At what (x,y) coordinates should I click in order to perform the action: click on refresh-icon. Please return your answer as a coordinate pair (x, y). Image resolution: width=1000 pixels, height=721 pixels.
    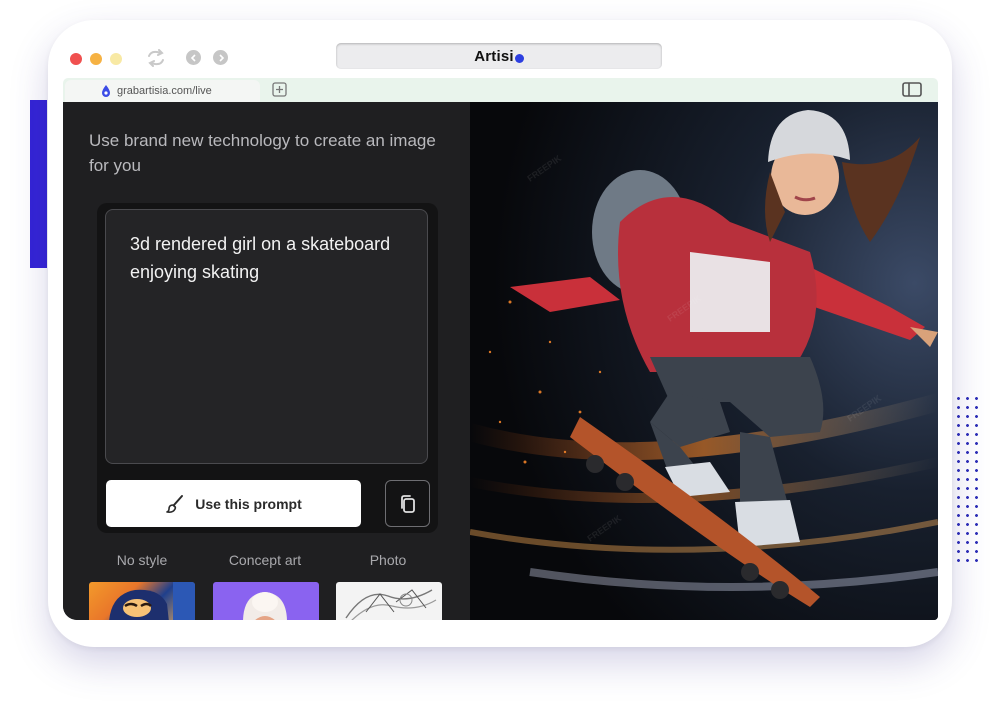
    Looking at the image, I should click on (156, 58).